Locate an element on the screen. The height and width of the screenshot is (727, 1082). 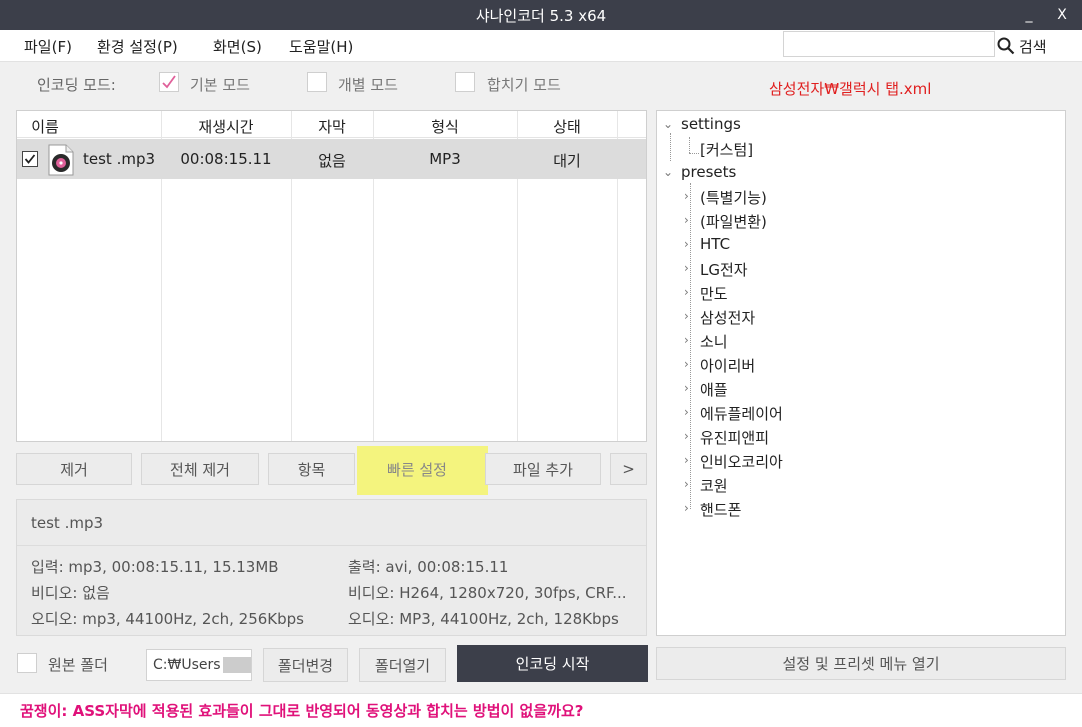
column-subtitle: 자막 is located at coordinates (332, 126).